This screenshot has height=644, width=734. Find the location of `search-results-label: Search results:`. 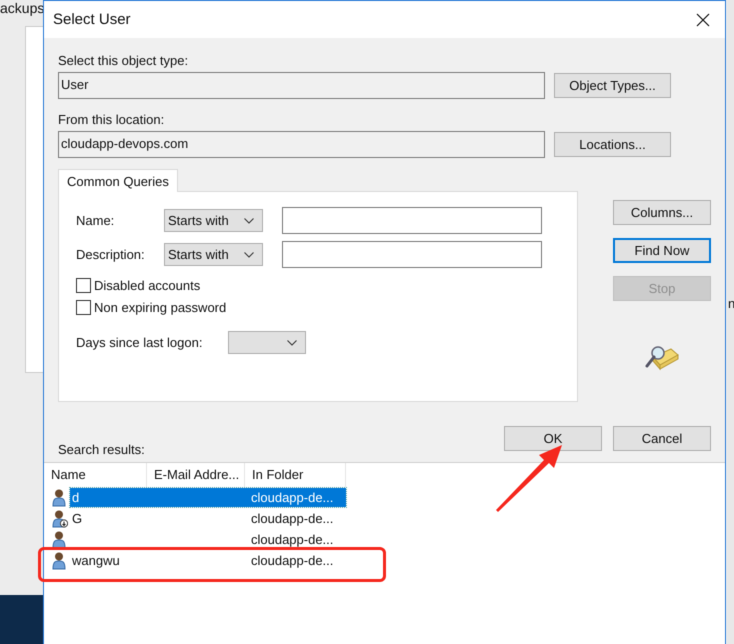

search-results-label: Search results: is located at coordinates (101, 450).